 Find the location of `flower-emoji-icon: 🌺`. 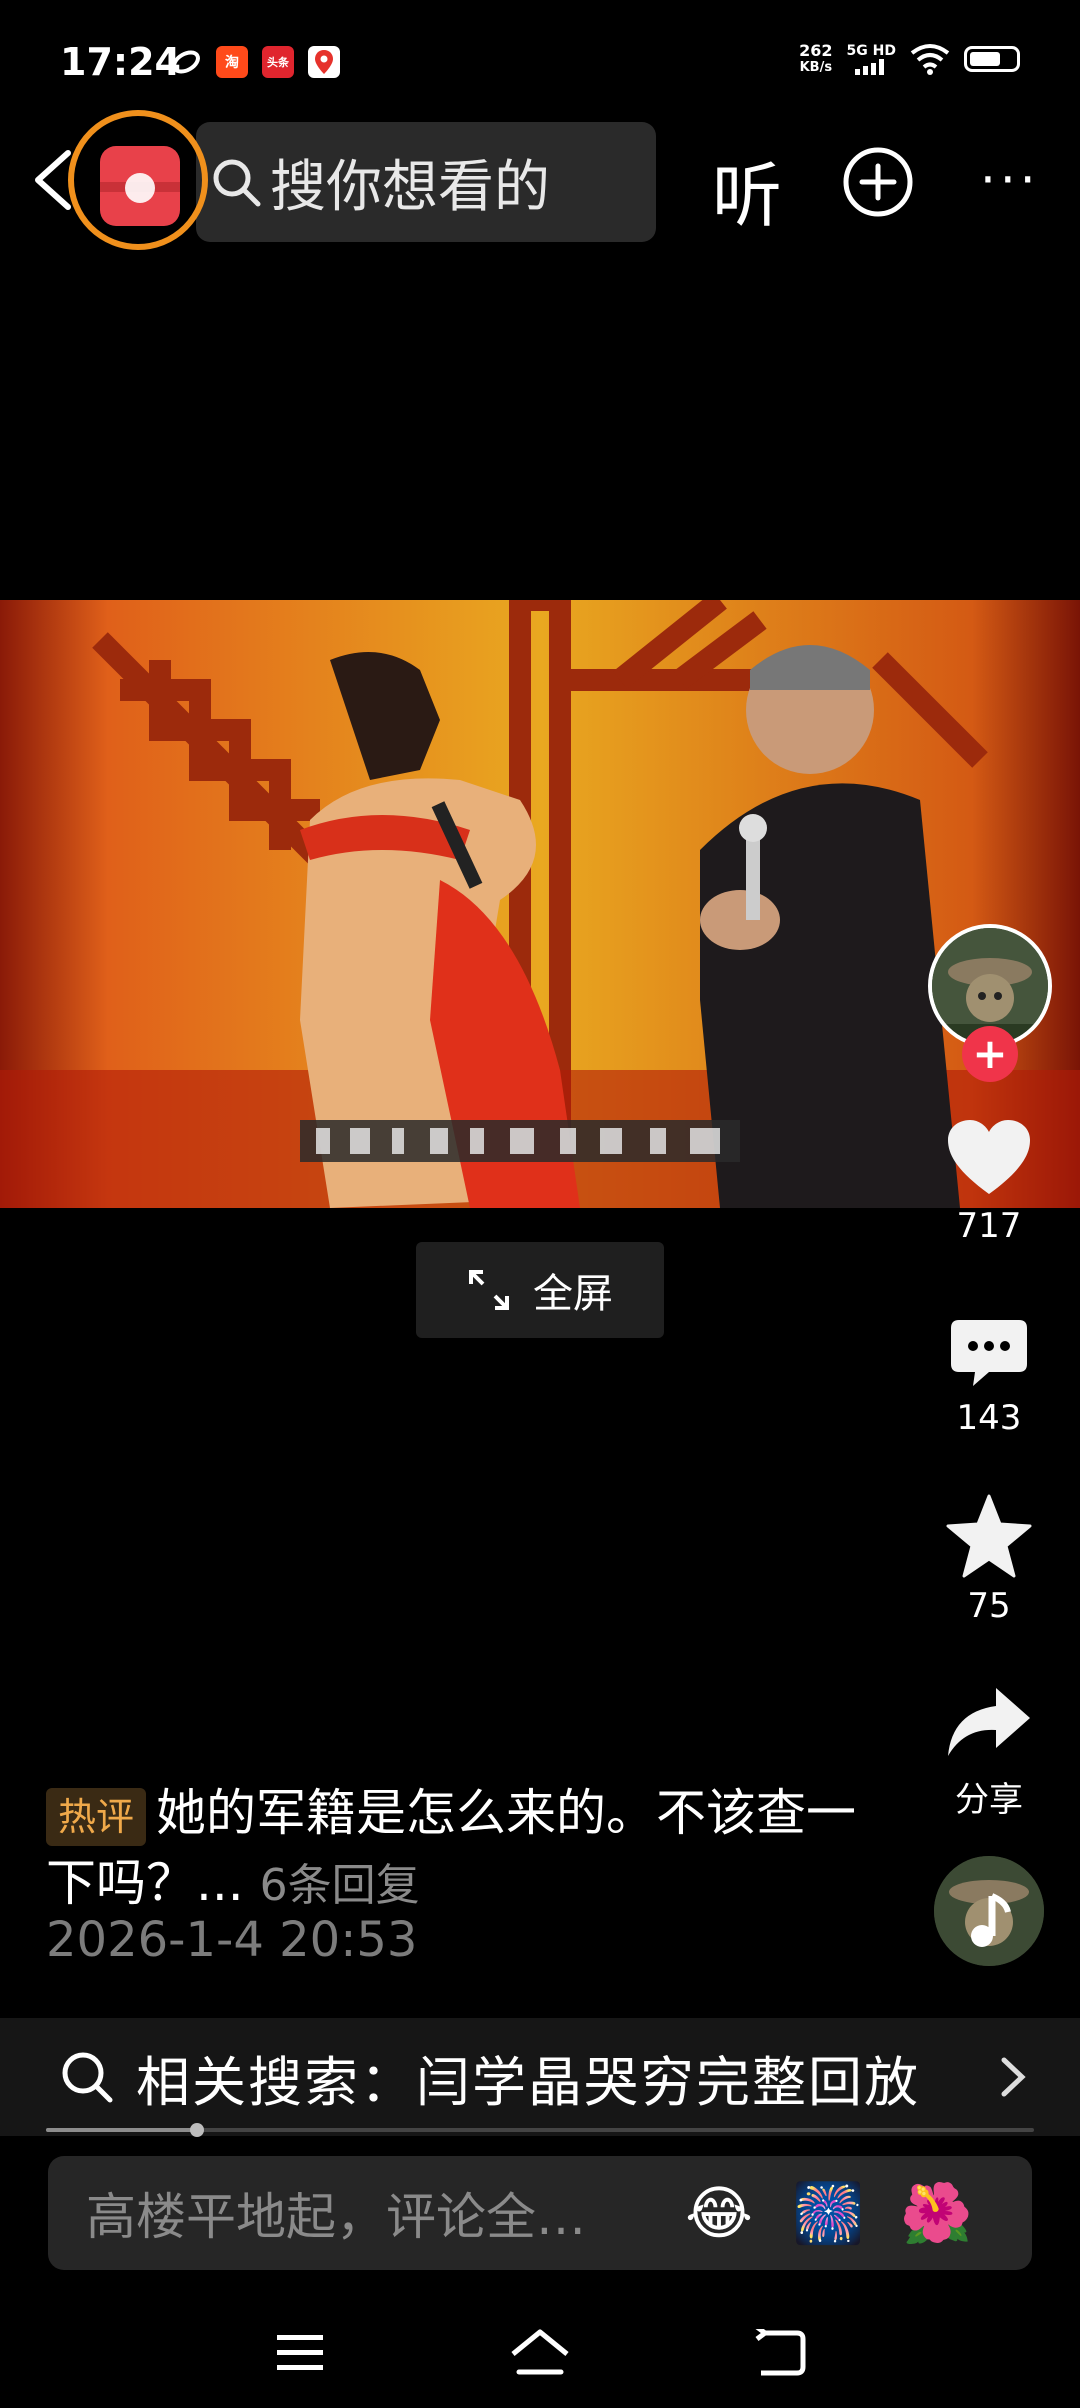

flower-emoji-icon: 🌺 is located at coordinates (936, 2213).